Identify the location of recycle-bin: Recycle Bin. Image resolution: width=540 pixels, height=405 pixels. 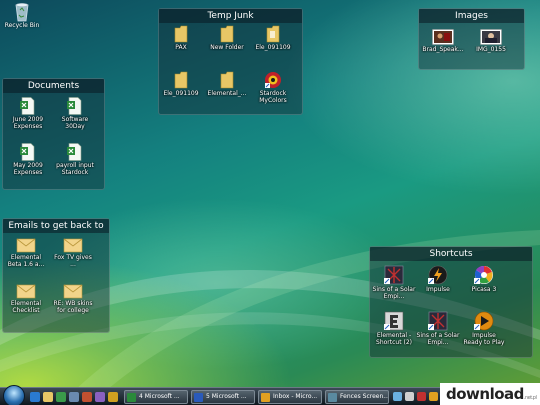
(22, 15).